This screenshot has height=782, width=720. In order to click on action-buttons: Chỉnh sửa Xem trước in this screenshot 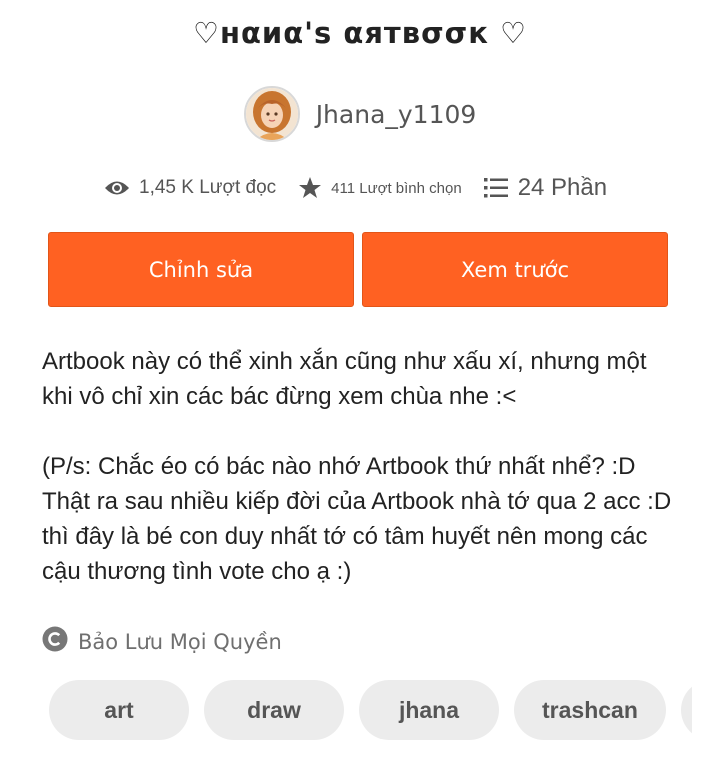, I will do `click(358, 269)`.